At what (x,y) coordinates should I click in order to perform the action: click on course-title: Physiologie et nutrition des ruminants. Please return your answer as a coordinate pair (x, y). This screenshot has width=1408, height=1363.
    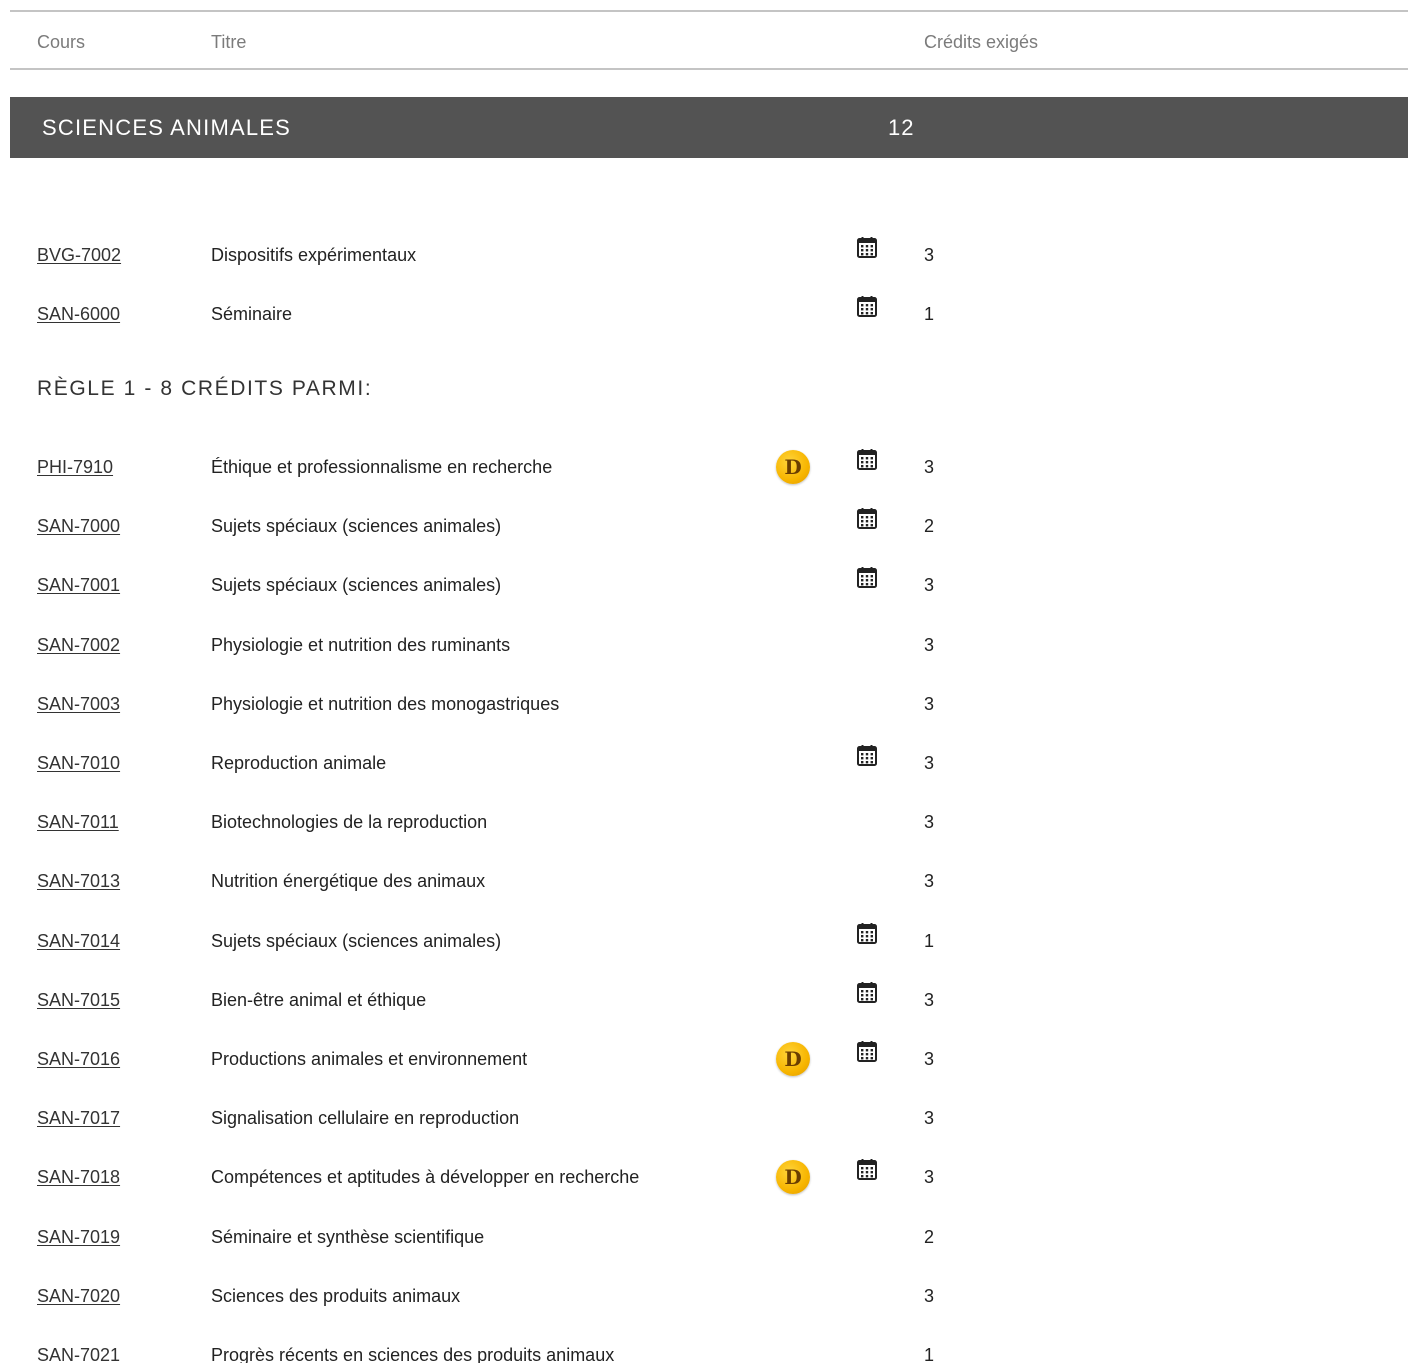
    Looking at the image, I should click on (361, 644).